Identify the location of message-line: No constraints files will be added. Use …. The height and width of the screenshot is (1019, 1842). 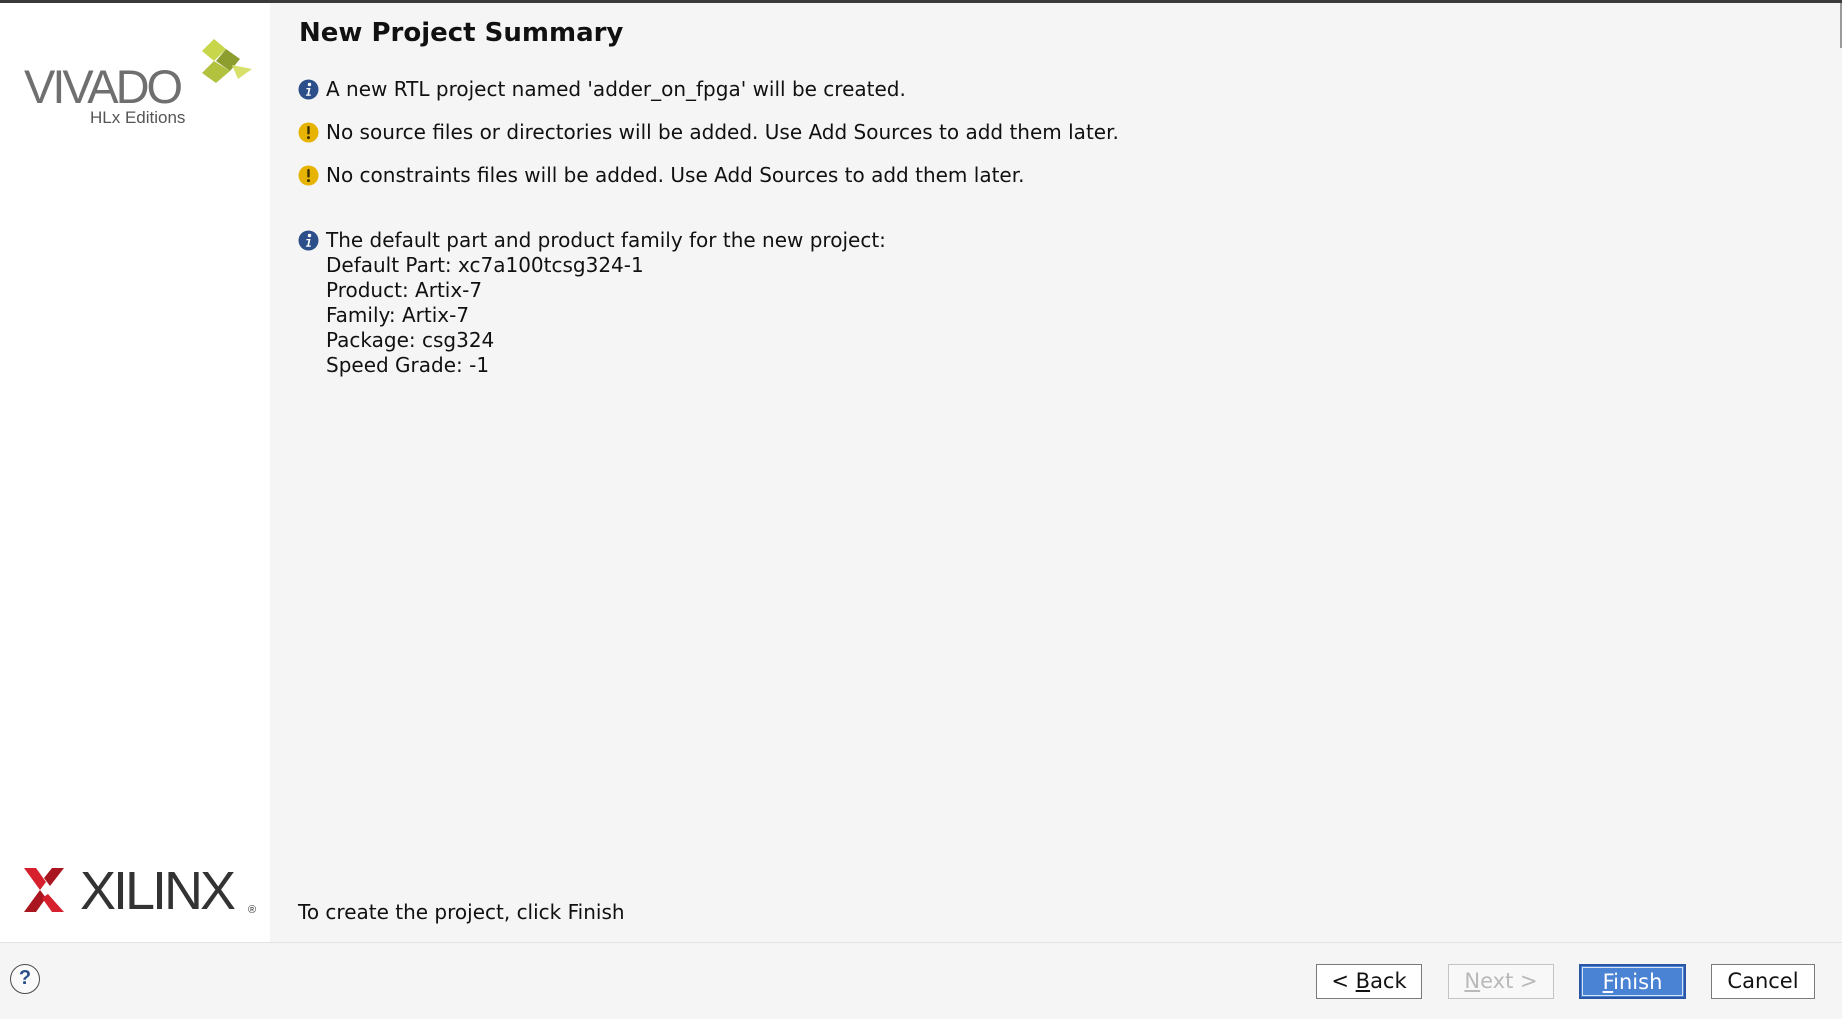
(675, 175).